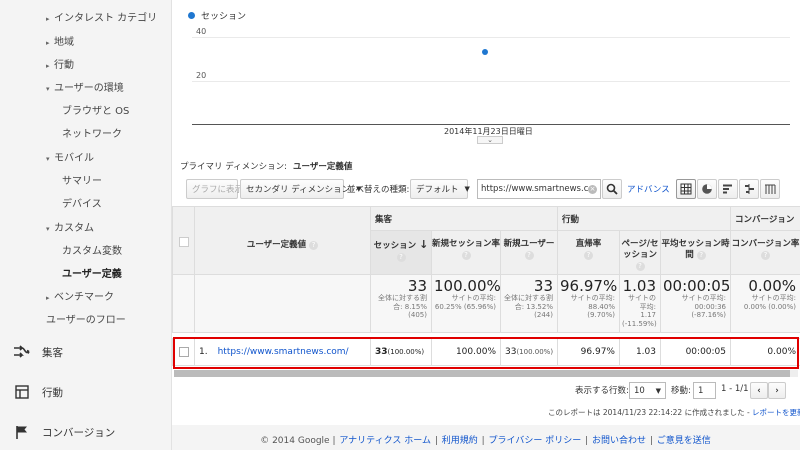 The image size is (800, 450). Describe the element at coordinates (85, 86) in the screenshot. I see `sidebar-item-technology: ▾ ユーザーの環境` at that location.